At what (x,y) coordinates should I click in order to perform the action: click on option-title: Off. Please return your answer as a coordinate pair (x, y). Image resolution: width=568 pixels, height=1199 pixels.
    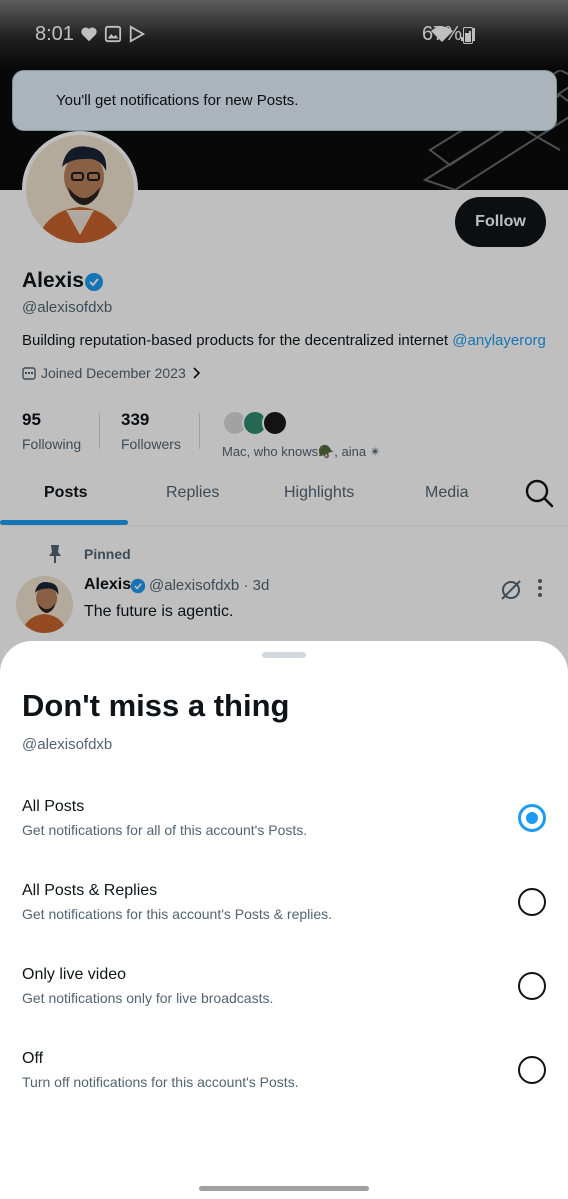
    Looking at the image, I should click on (33, 1058).